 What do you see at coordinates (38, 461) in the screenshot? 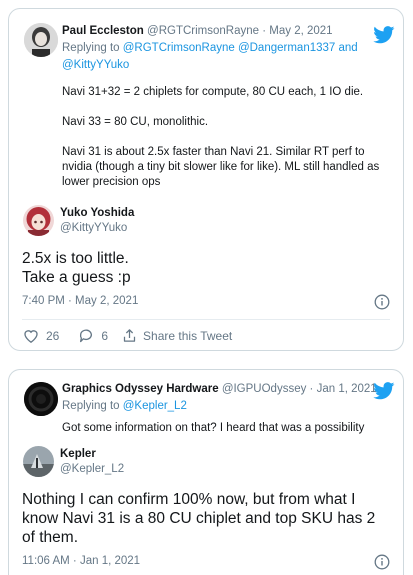
I see `author-avatar-kepler` at bounding box center [38, 461].